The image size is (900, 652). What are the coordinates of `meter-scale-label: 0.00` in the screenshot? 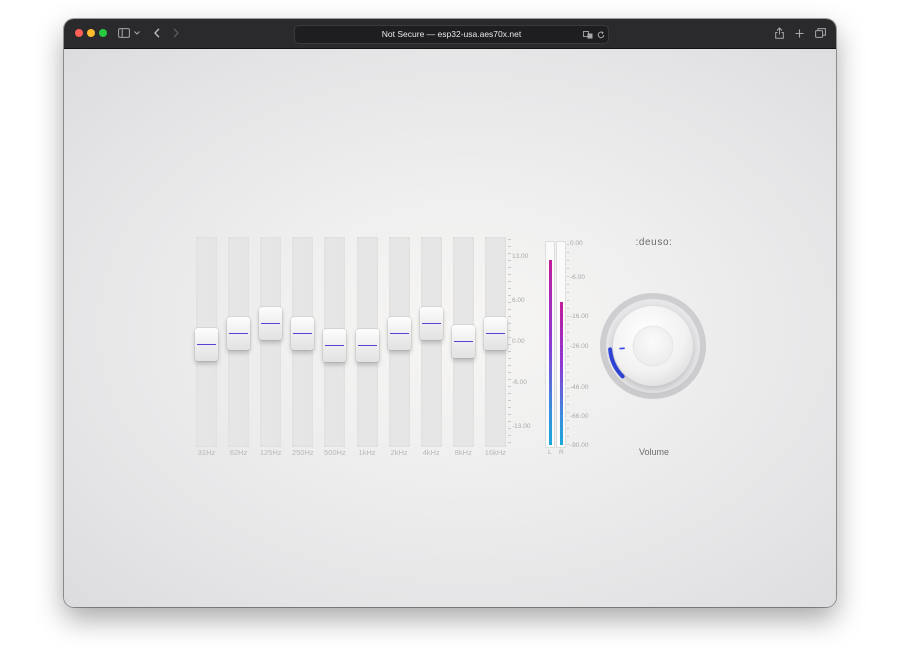 It's located at (576, 243).